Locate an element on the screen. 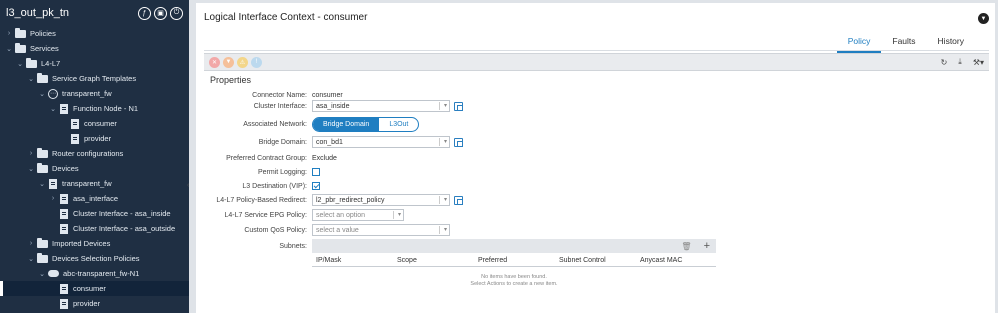 The image size is (998, 313). tree-item: ⌄ Devices Selection Policies is located at coordinates (94, 258).